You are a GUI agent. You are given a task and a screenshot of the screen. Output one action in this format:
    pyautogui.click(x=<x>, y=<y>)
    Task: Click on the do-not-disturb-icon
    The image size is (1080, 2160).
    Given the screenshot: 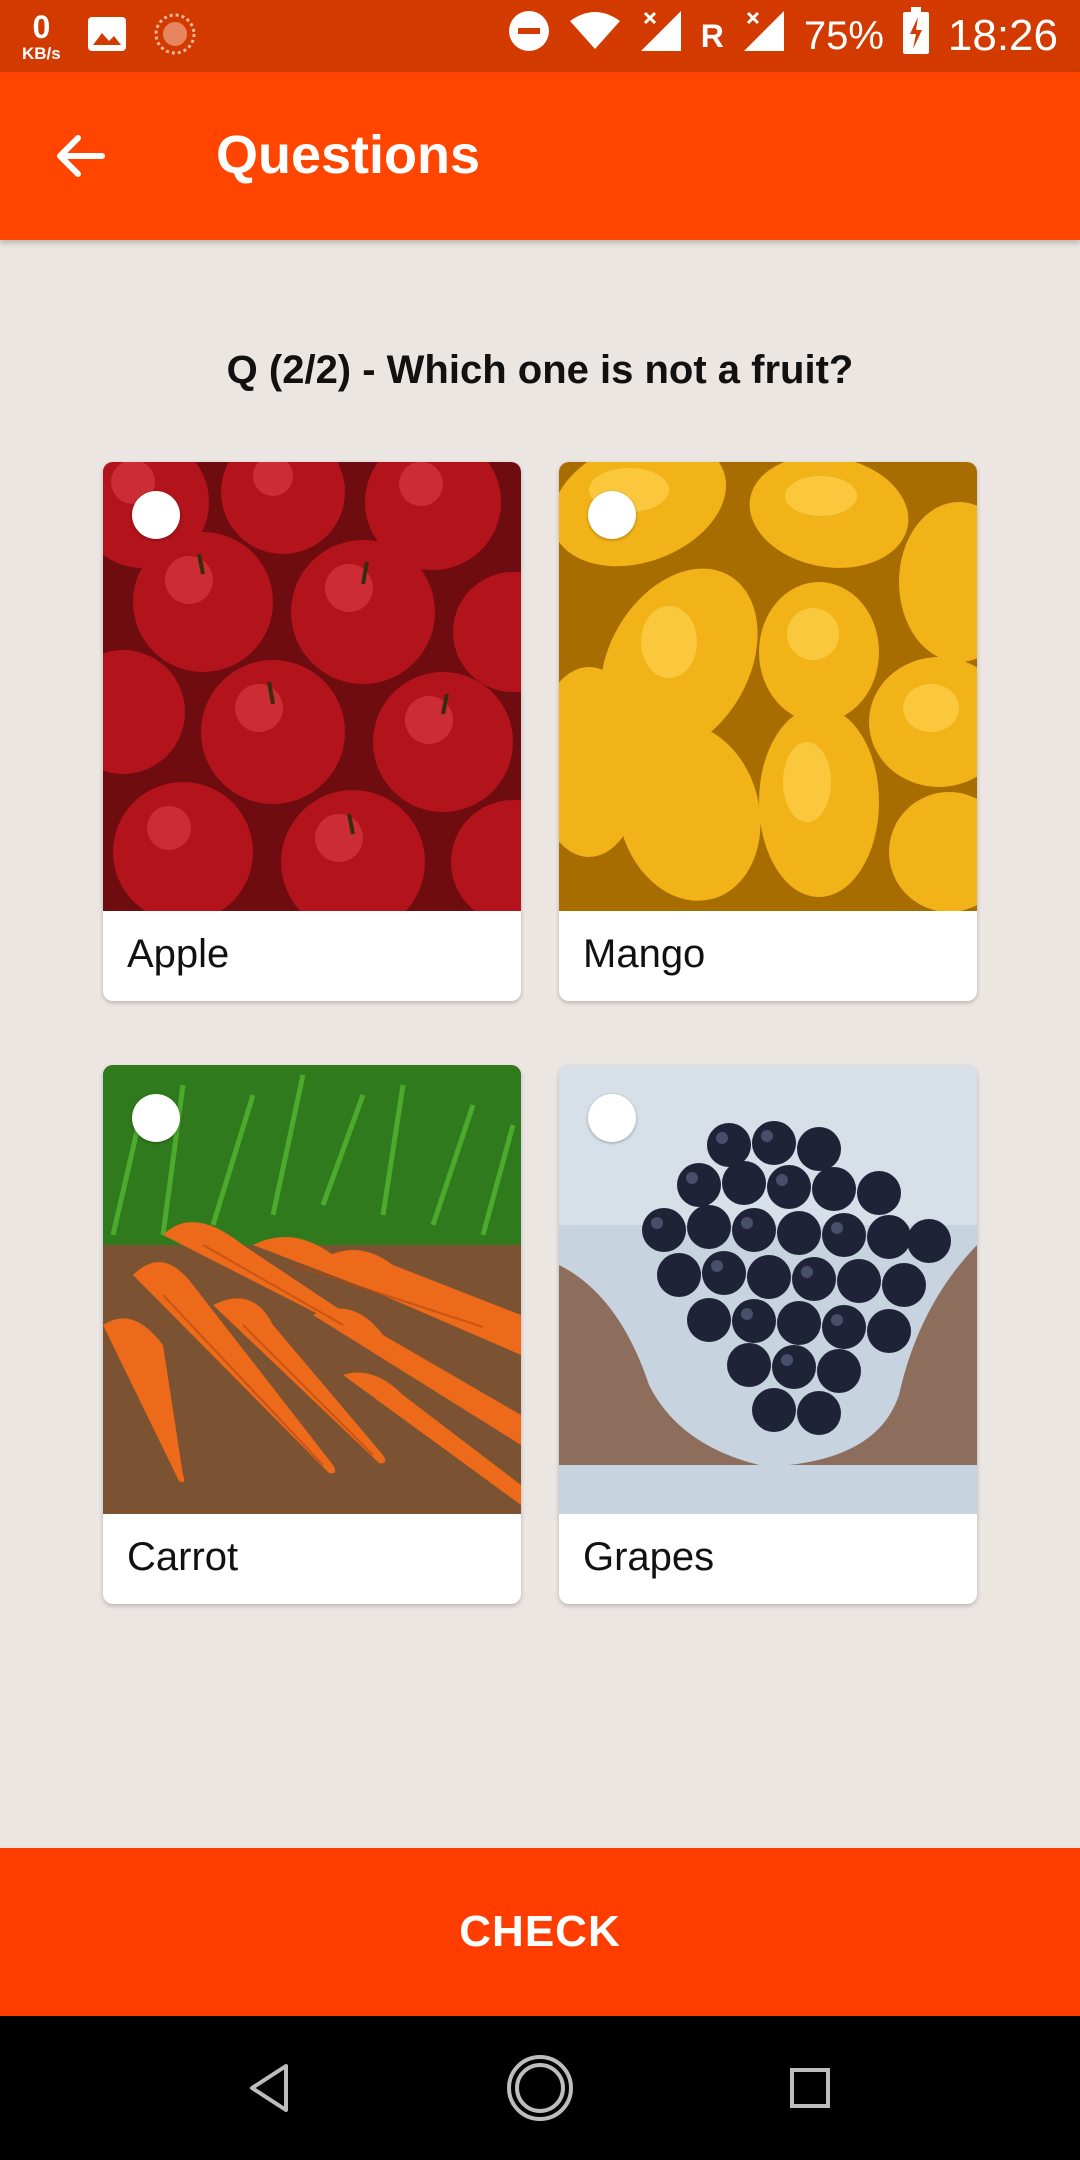 What is the action you would take?
    pyautogui.click(x=529, y=36)
    